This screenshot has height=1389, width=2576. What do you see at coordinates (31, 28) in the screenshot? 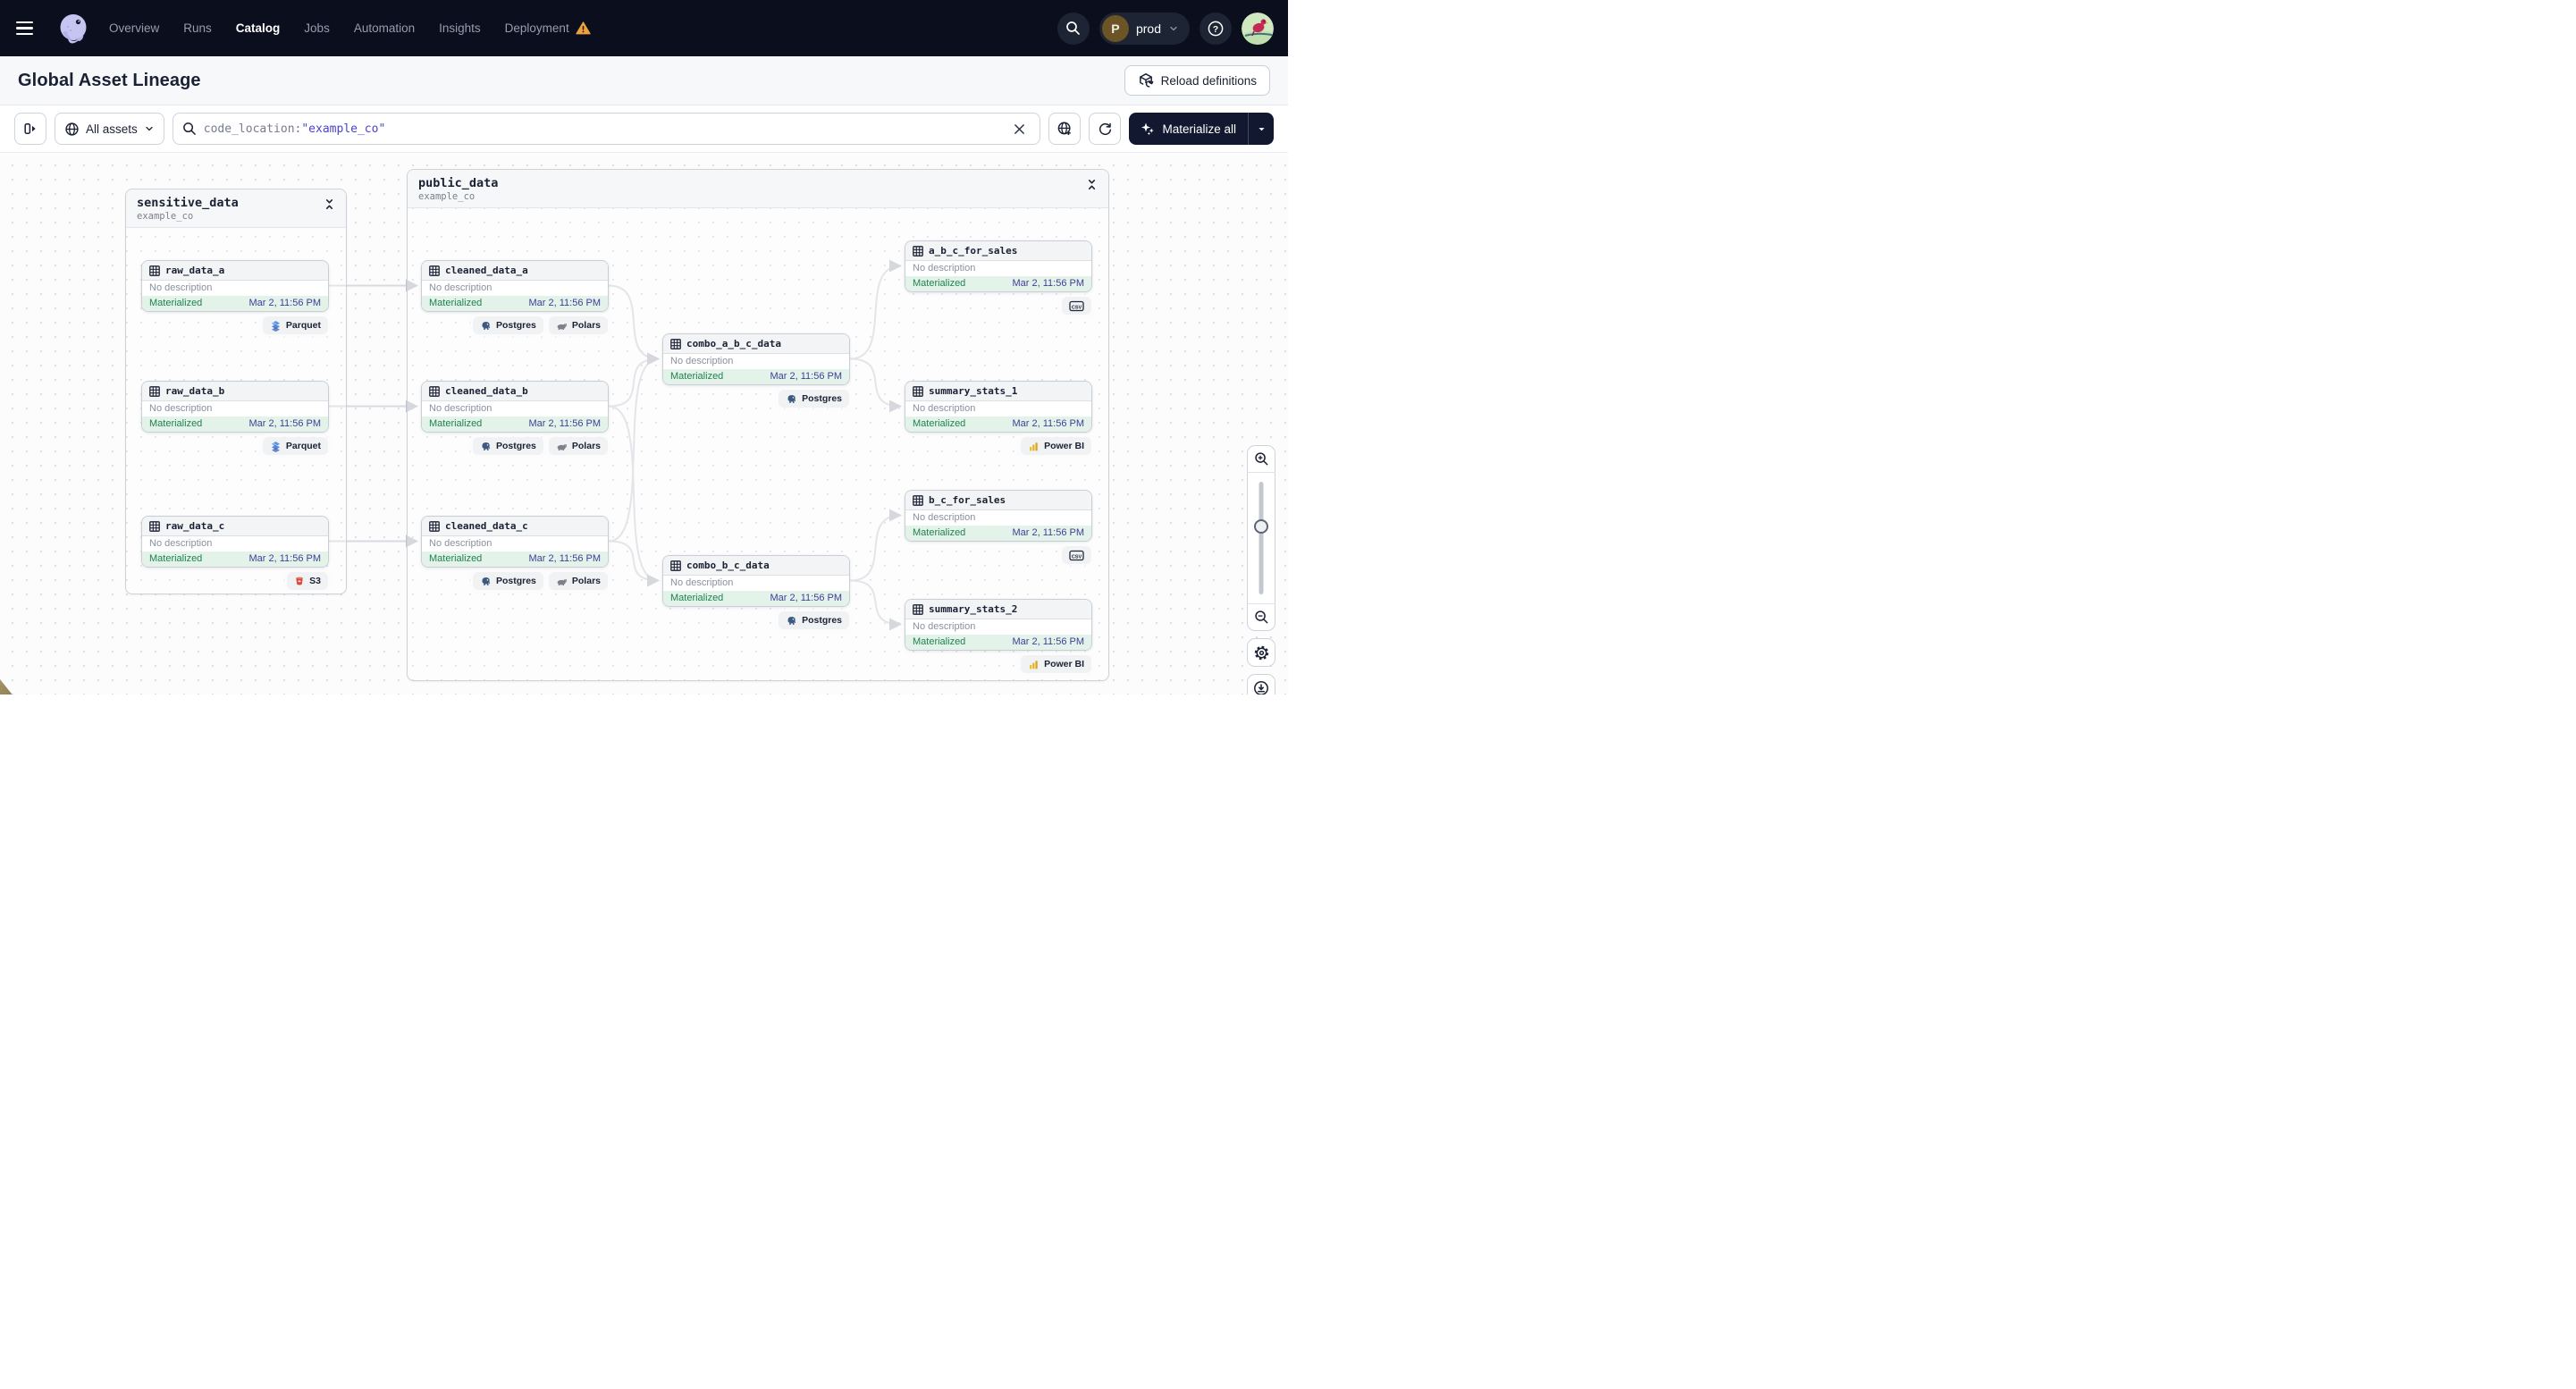
I see `hamburger-menu-icon` at bounding box center [31, 28].